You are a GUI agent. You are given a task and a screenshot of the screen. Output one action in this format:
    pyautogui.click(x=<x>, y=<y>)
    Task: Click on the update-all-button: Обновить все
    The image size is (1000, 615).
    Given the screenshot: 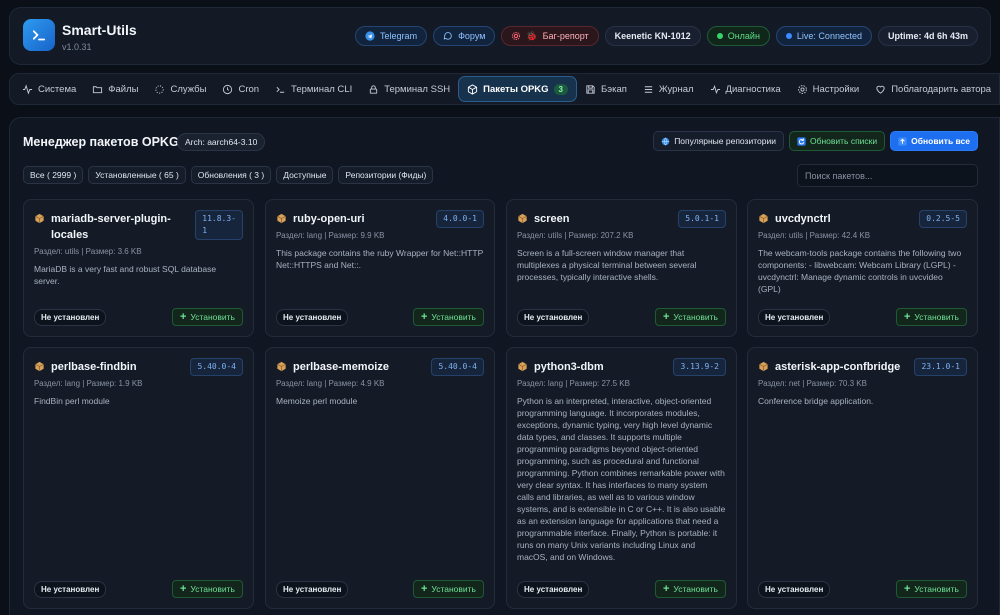 What is the action you would take?
    pyautogui.click(x=934, y=141)
    